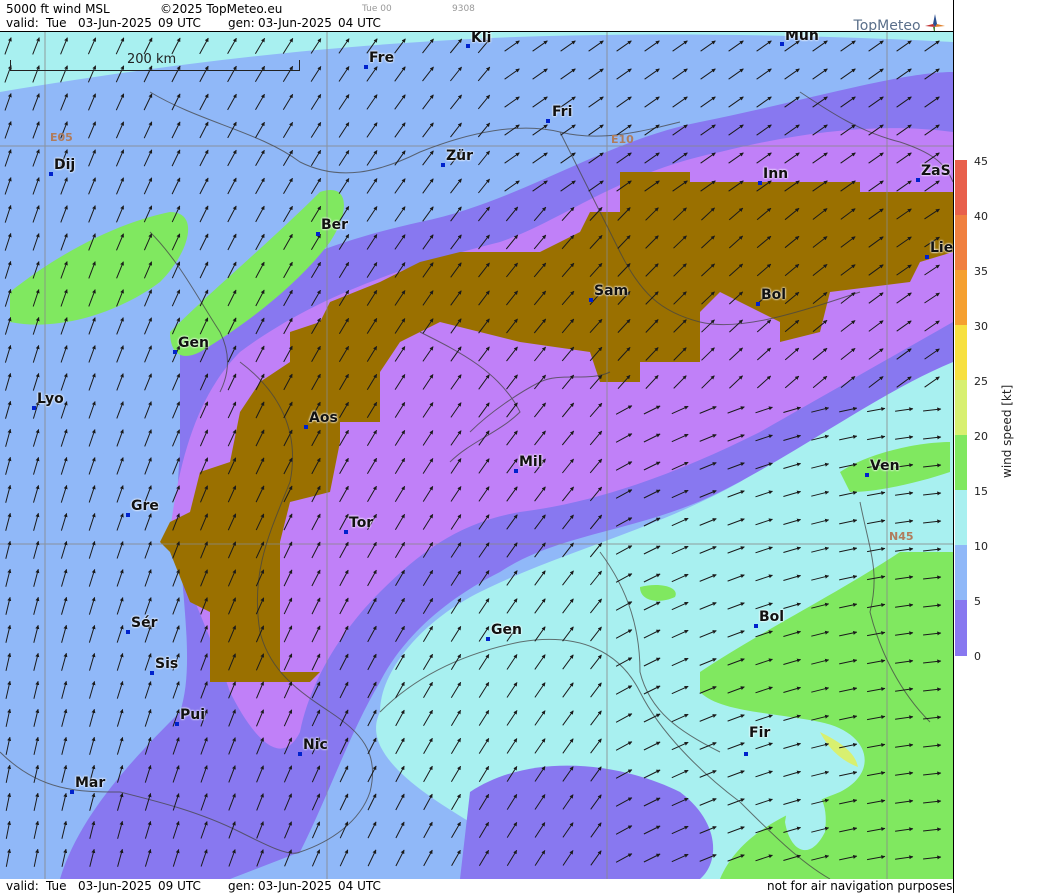  Describe the element at coordinates (901, 536) in the screenshot. I see `grid-label-n45: N45` at that location.